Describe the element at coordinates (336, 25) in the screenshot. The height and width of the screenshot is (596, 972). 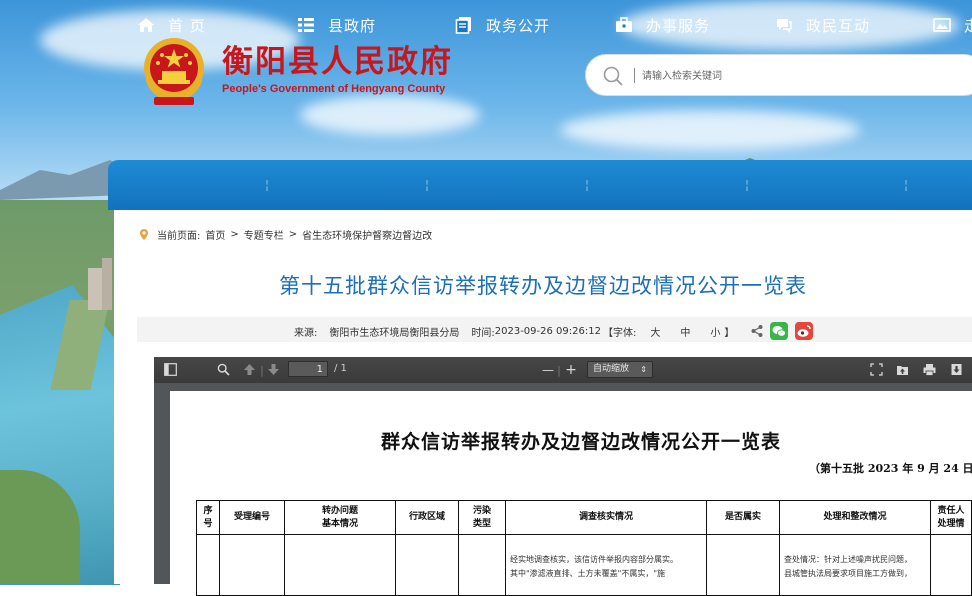
I see `nav-item-county-government: 县政府` at that location.